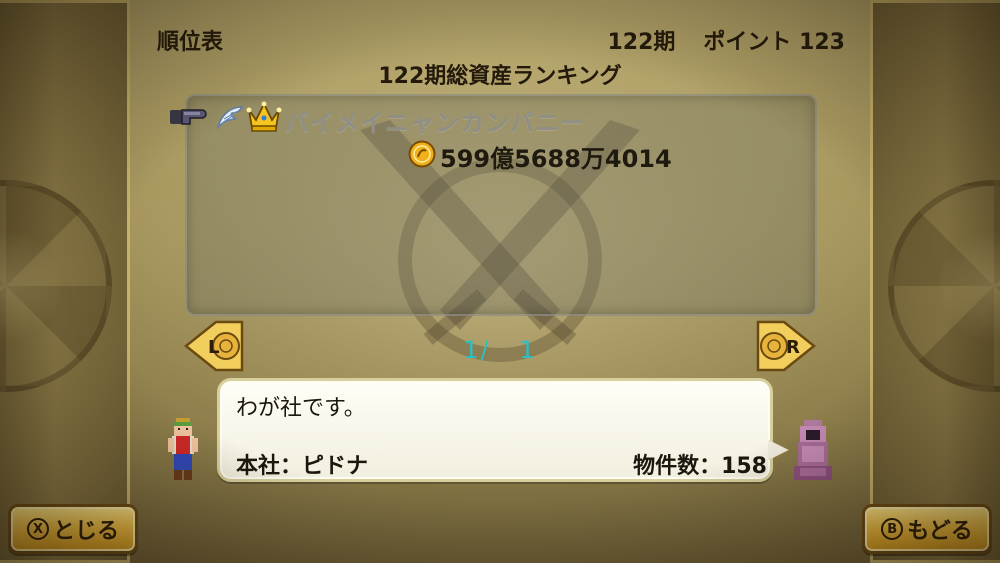 The height and width of the screenshot is (563, 1000). I want to click on ranking-title: 122期総資産ランキング, so click(500, 76).